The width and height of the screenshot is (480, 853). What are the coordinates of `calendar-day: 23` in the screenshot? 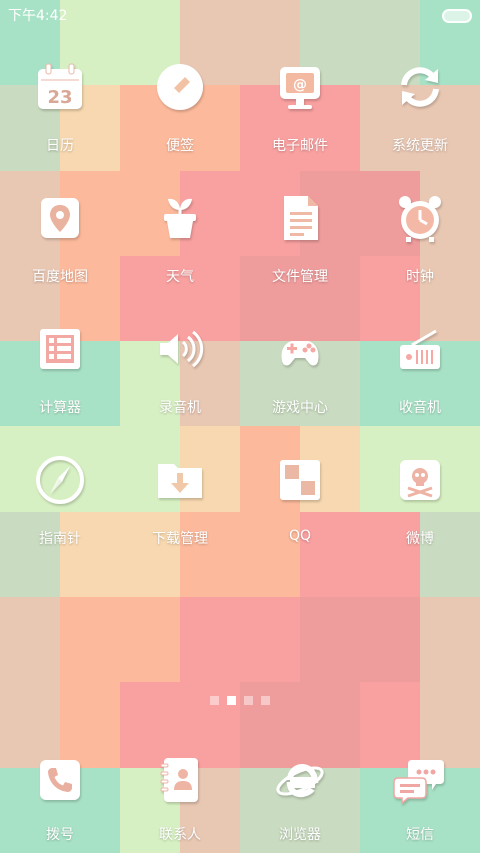 It's located at (59, 97).